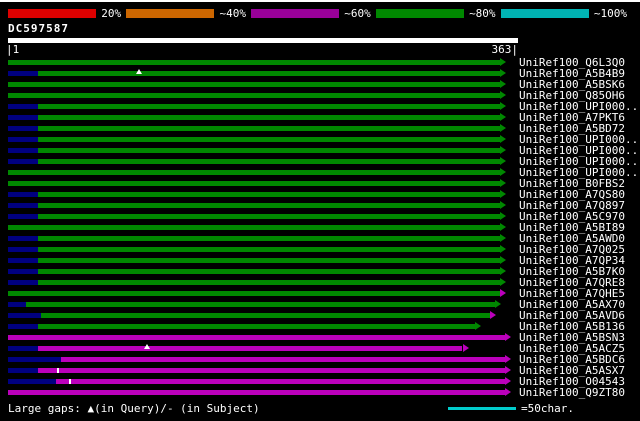 This screenshot has height=421, width=640. What do you see at coordinates (357, 13) in the screenshot?
I see `scale-label: ~60%` at bounding box center [357, 13].